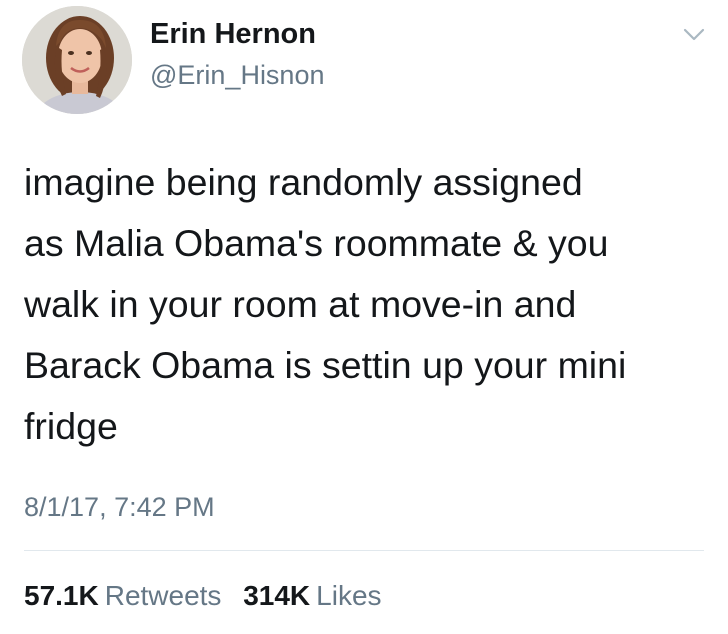 The height and width of the screenshot is (634, 728). What do you see at coordinates (349, 595) in the screenshot?
I see `likes-label: Likes` at bounding box center [349, 595].